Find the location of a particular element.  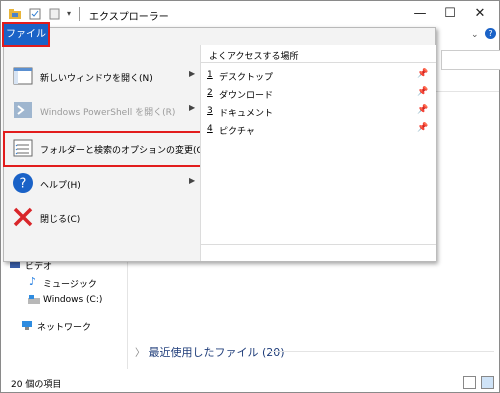

item-count: 20 個の項目 is located at coordinates (36, 385).